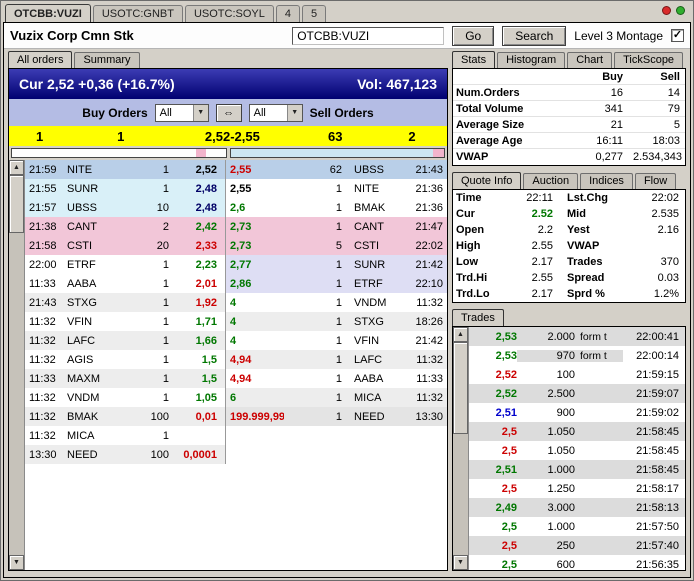 This screenshot has width=694, height=581. What do you see at coordinates (565, 564) in the screenshot?
I see `trade-quantity: 600` at bounding box center [565, 564].